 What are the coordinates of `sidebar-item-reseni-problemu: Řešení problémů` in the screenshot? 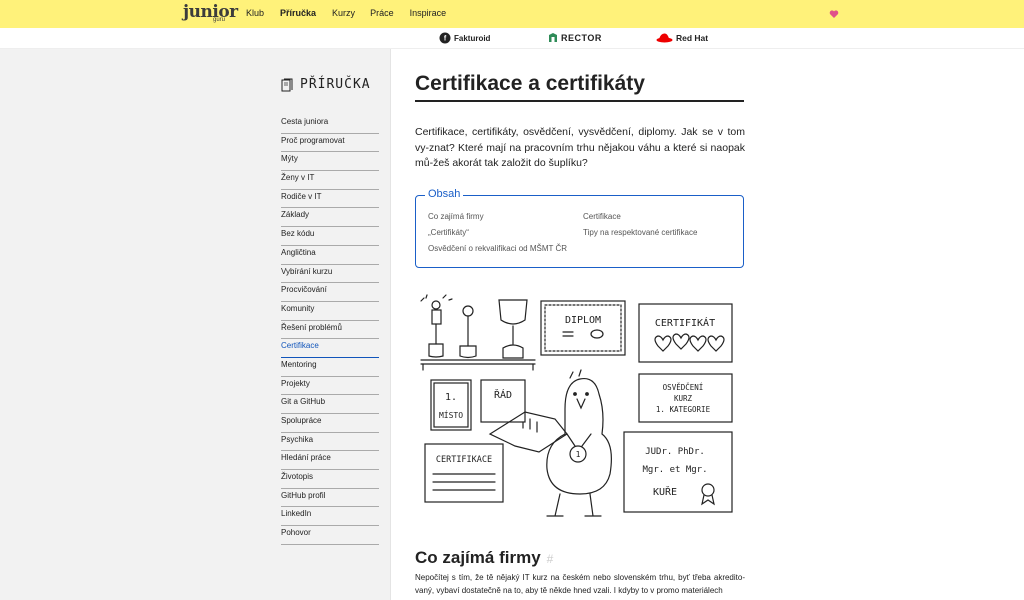 It's located at (330, 330).